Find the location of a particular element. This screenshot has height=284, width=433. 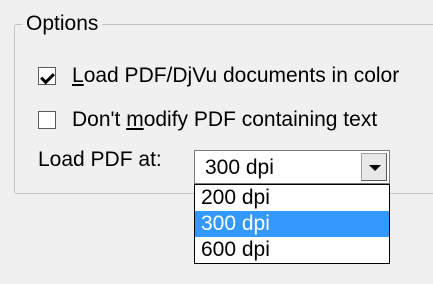

no-modify-checkbox is located at coordinates (47, 120).